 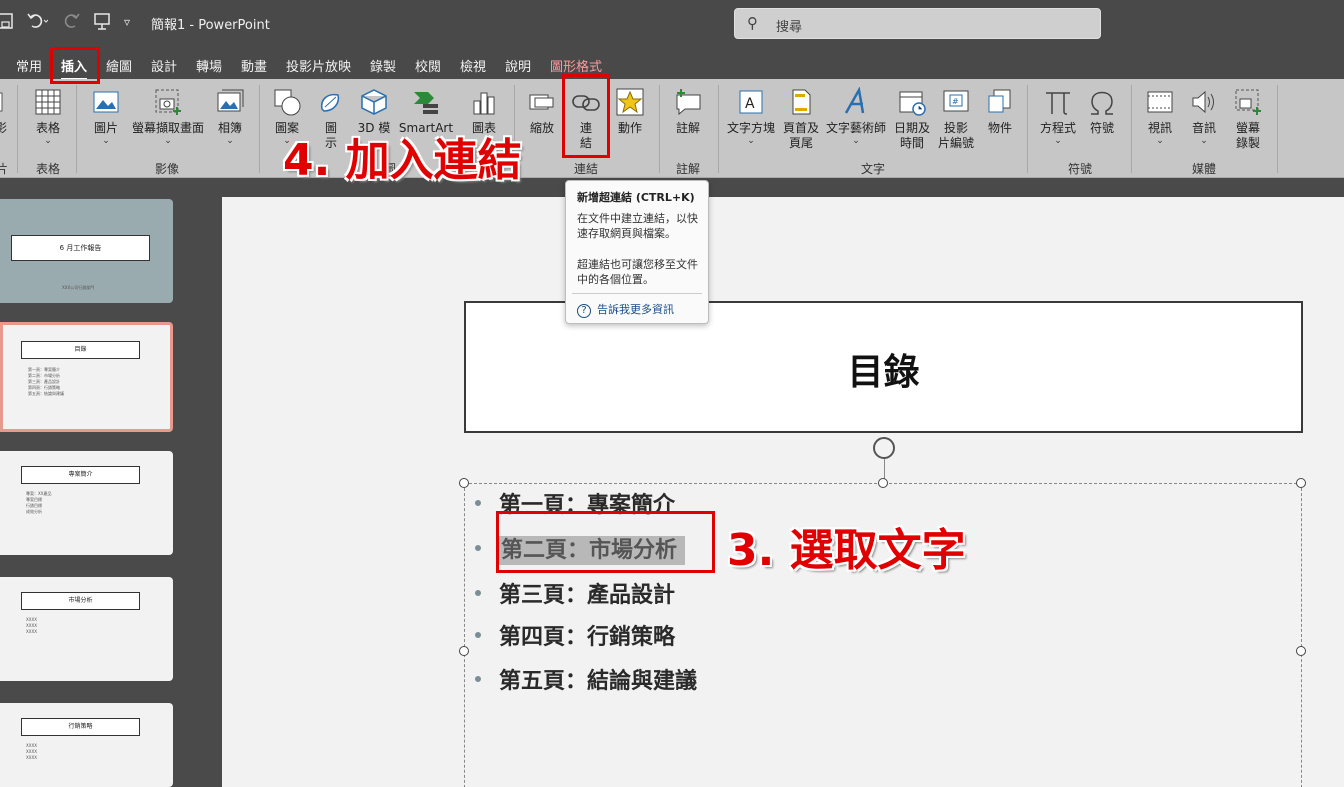 What do you see at coordinates (636, 197) in the screenshot?
I see `tooltip-title: 新增超連結 (CTRL+K)` at bounding box center [636, 197].